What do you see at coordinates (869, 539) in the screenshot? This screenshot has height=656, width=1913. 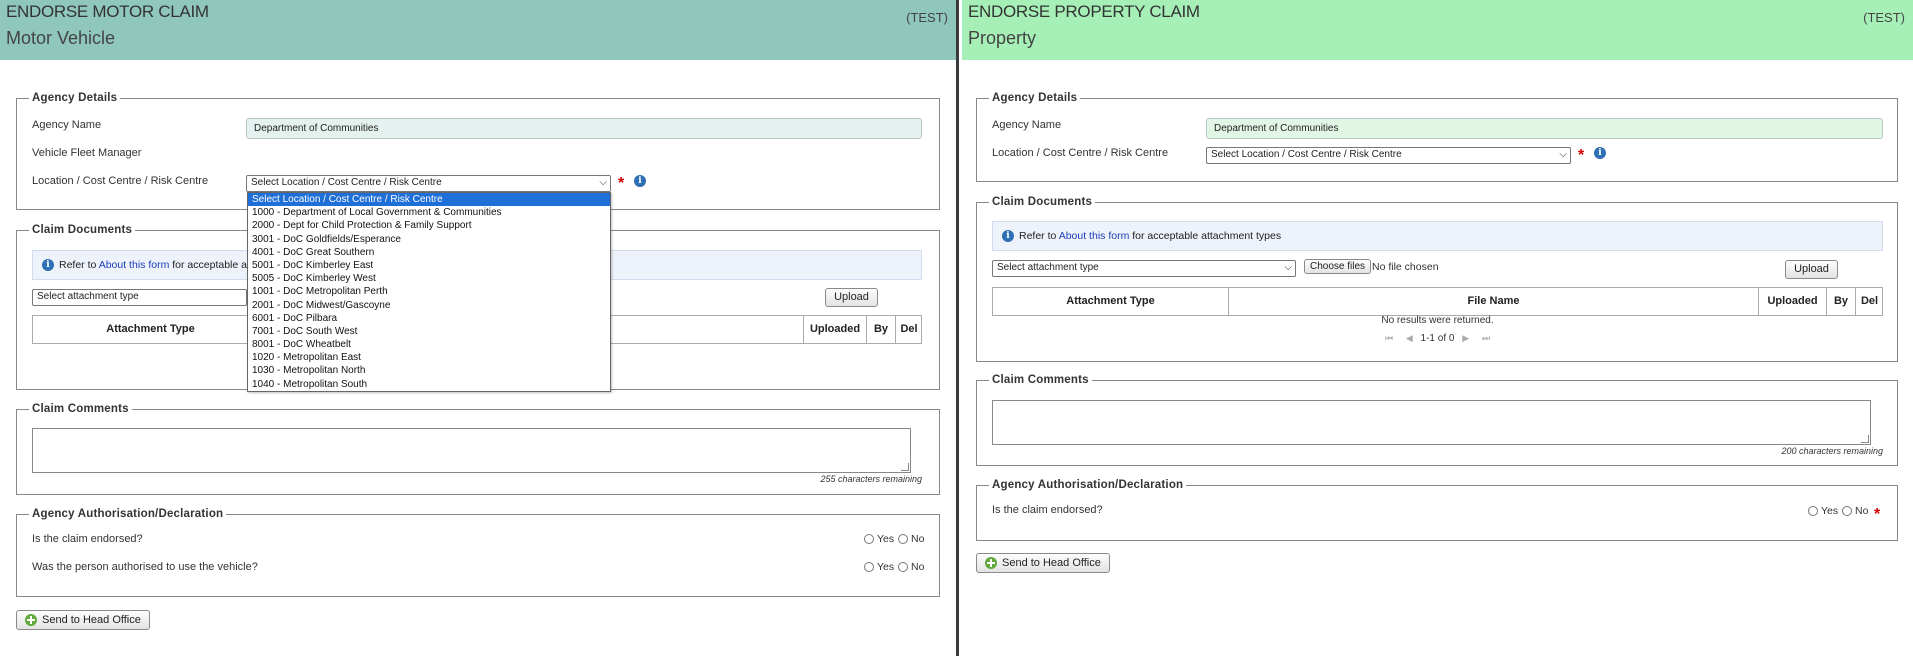 I see `motor-endorsed-yes-radio` at bounding box center [869, 539].